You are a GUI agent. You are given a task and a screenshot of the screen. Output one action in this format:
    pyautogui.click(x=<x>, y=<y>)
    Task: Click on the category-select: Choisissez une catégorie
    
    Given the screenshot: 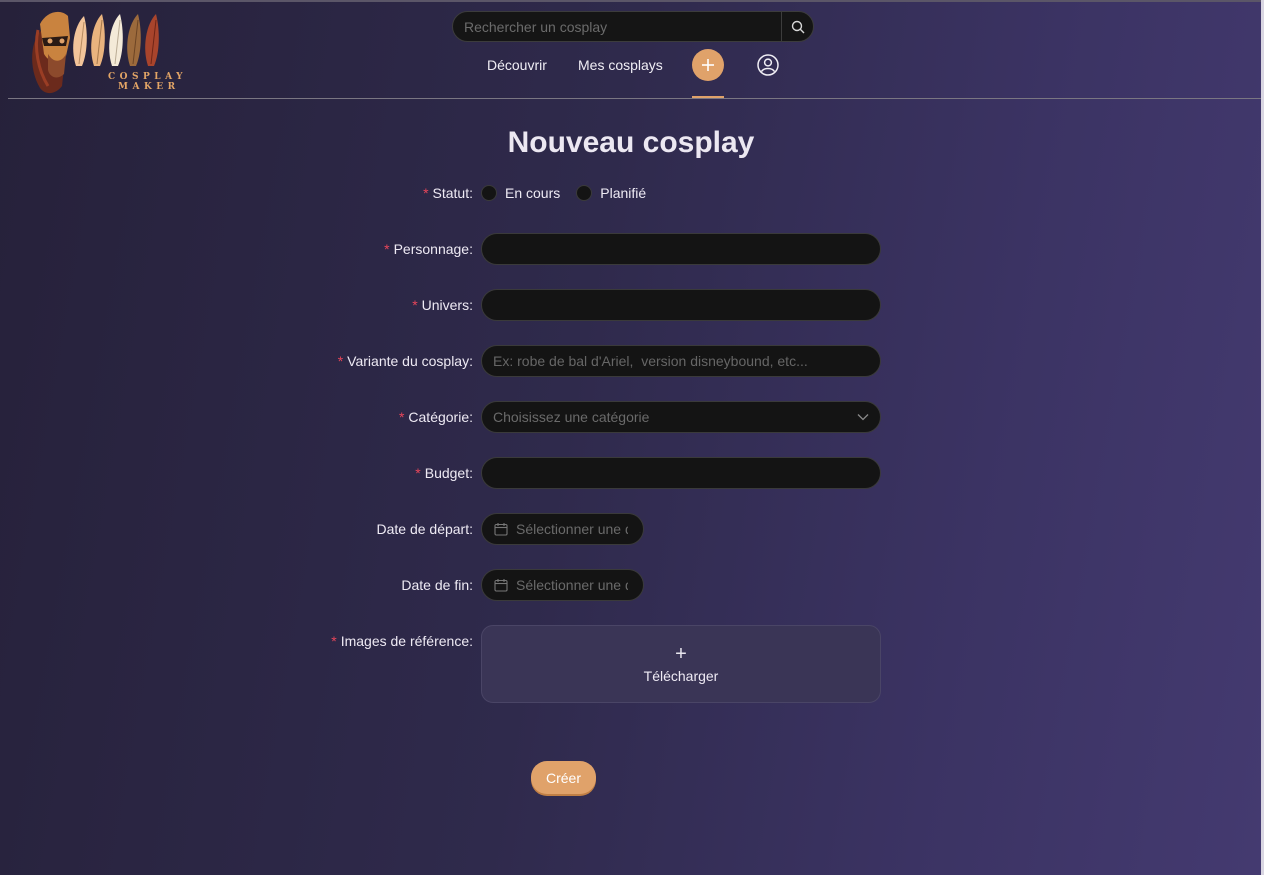 What is the action you would take?
    pyautogui.click(x=681, y=417)
    